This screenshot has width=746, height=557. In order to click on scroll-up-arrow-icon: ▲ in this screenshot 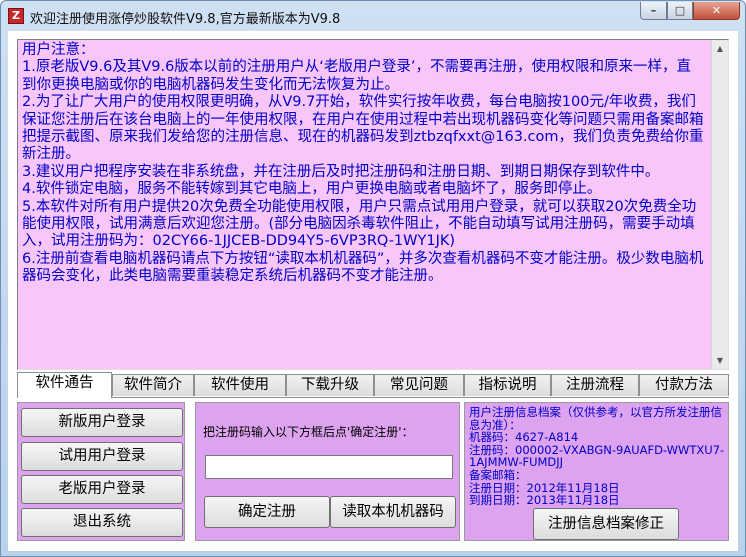, I will do `click(720, 48)`.